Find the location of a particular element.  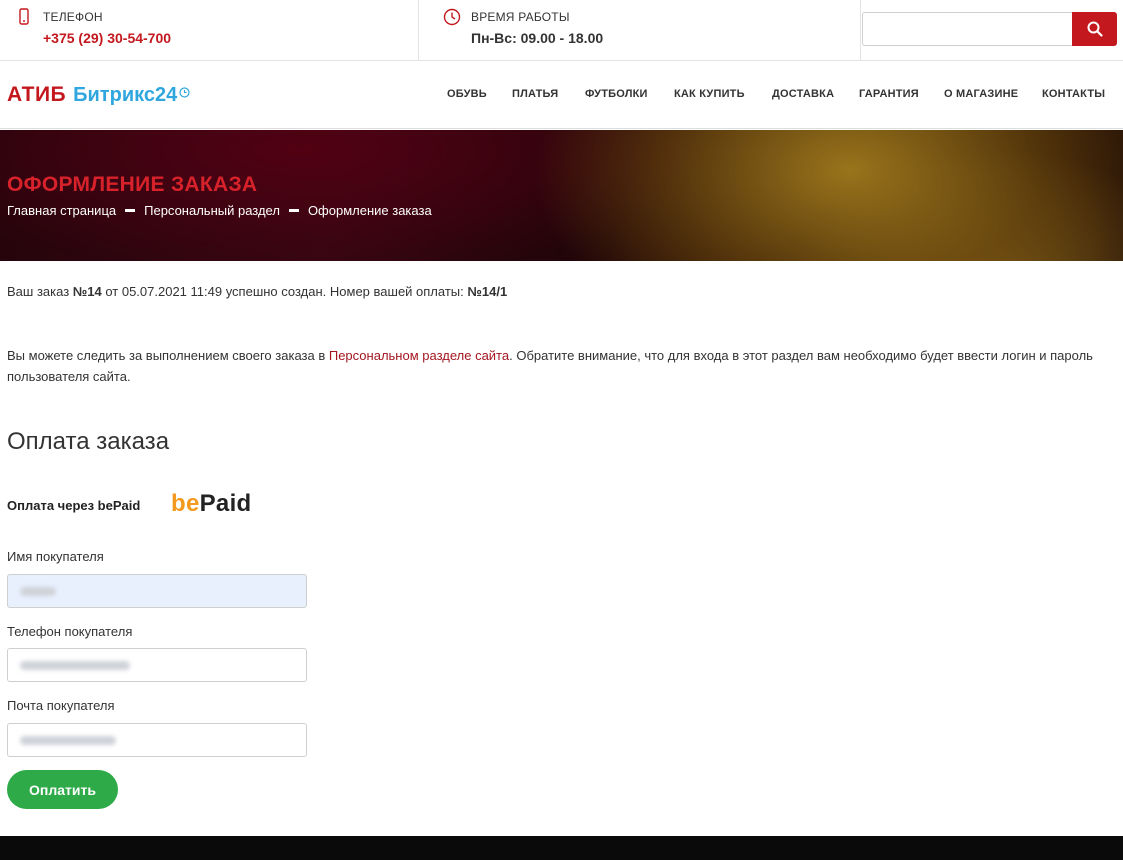

nav-item-warranty: ГАРАНТИЯ is located at coordinates (889, 94).